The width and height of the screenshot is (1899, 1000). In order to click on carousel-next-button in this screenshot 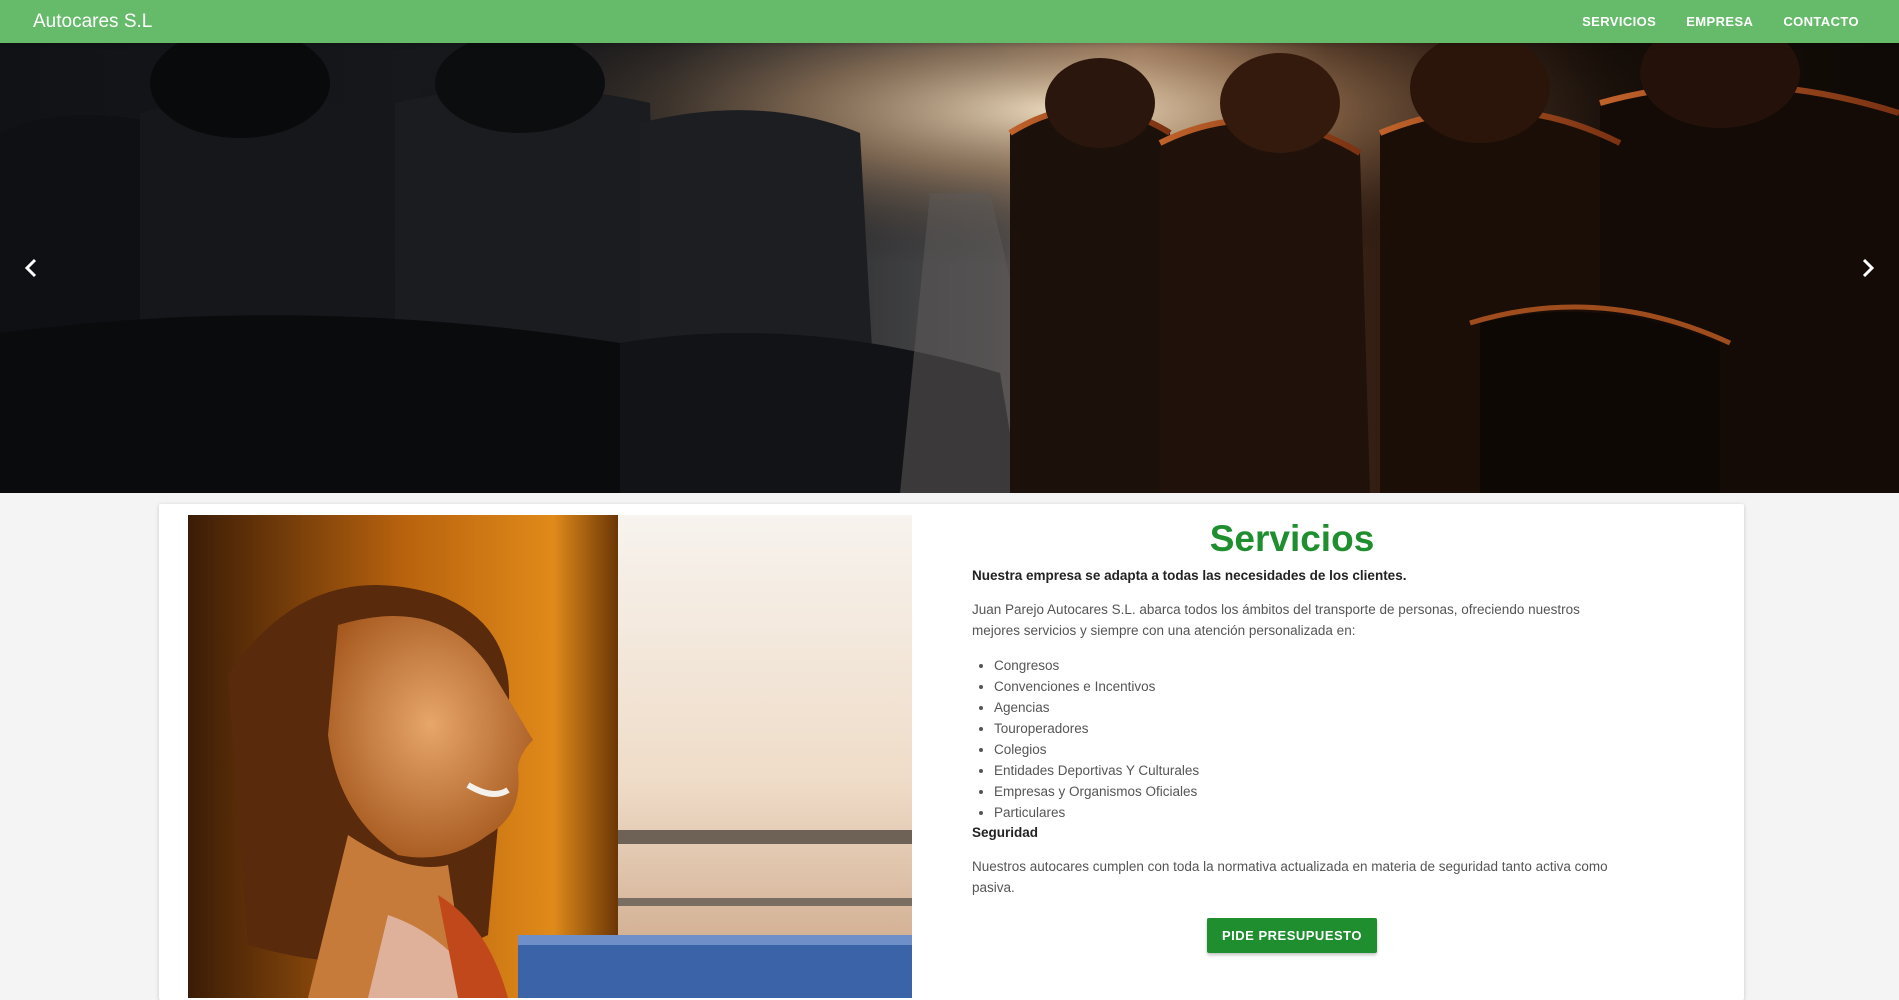, I will do `click(1868, 268)`.